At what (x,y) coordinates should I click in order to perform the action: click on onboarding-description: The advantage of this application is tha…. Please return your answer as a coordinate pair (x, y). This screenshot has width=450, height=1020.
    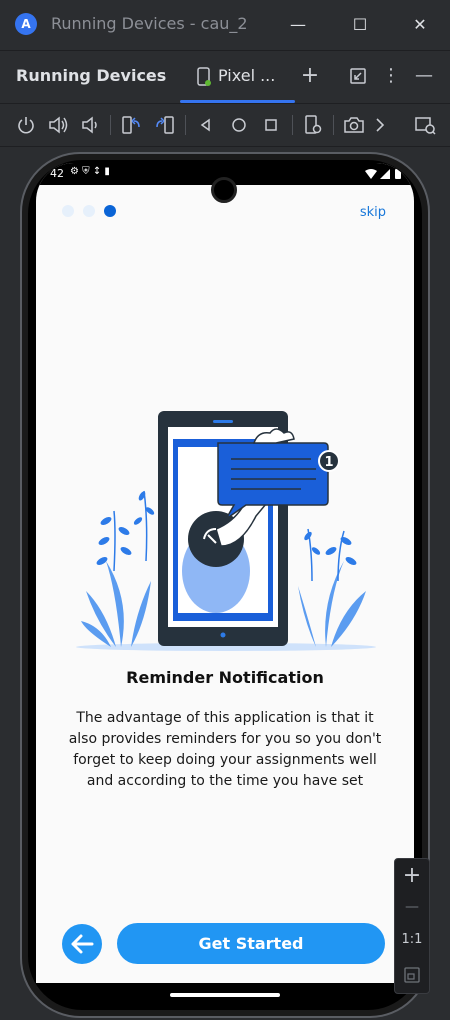
    Looking at the image, I should click on (225, 749).